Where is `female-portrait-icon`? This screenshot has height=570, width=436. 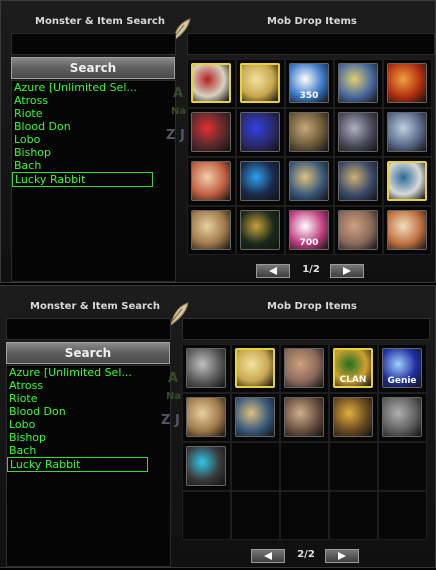
female-portrait-icon is located at coordinates (304, 368).